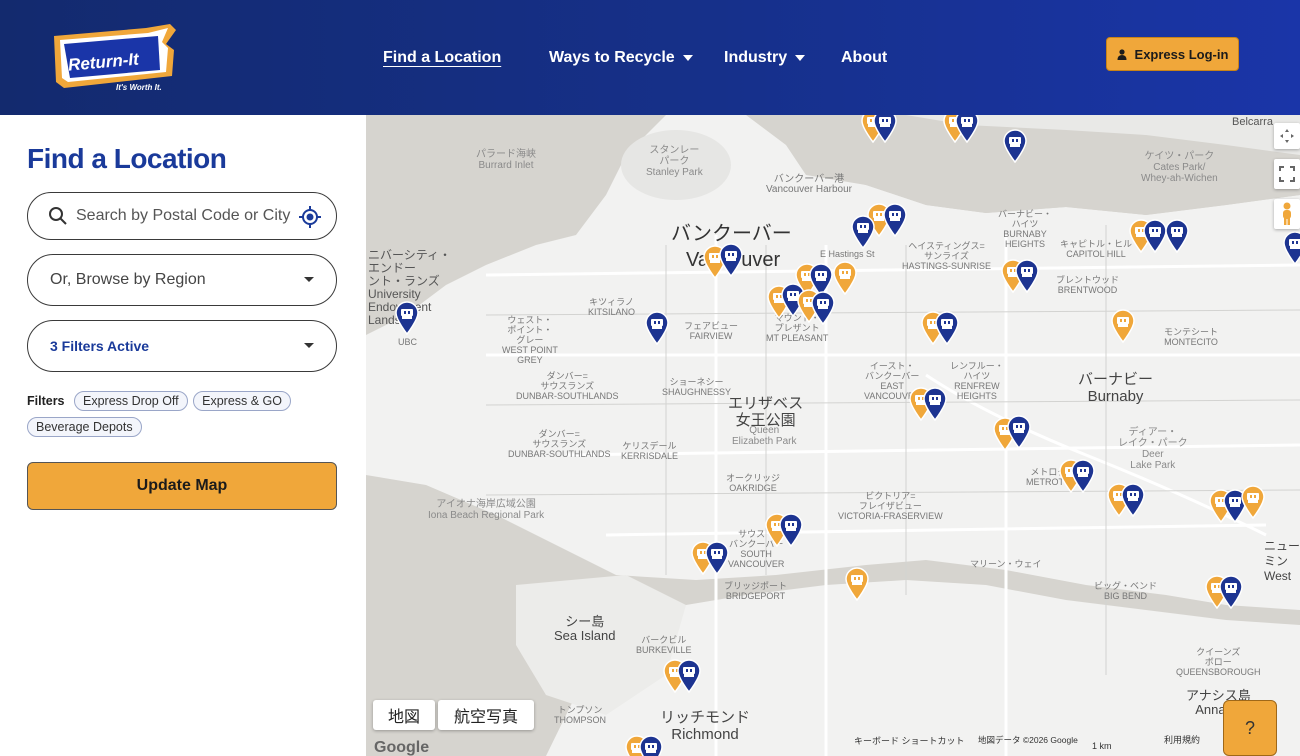  What do you see at coordinates (650, 451) in the screenshot?
I see `map-label: ケリスデール KERRISDALE` at bounding box center [650, 451].